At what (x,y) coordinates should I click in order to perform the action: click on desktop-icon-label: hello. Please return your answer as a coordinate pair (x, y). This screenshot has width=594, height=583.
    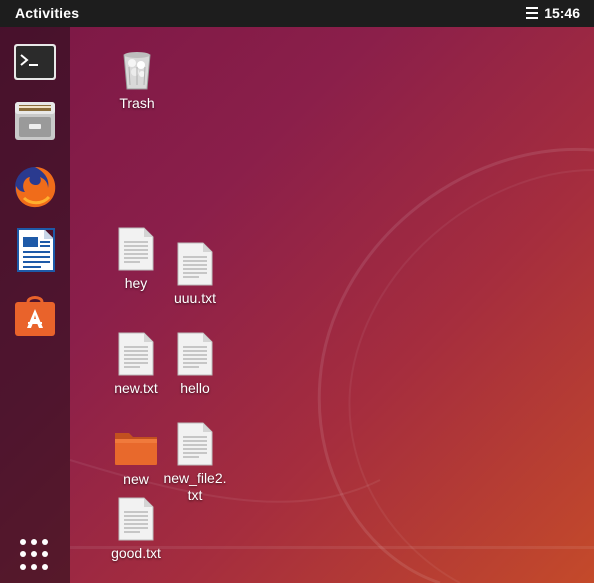
    Looking at the image, I should click on (195, 388).